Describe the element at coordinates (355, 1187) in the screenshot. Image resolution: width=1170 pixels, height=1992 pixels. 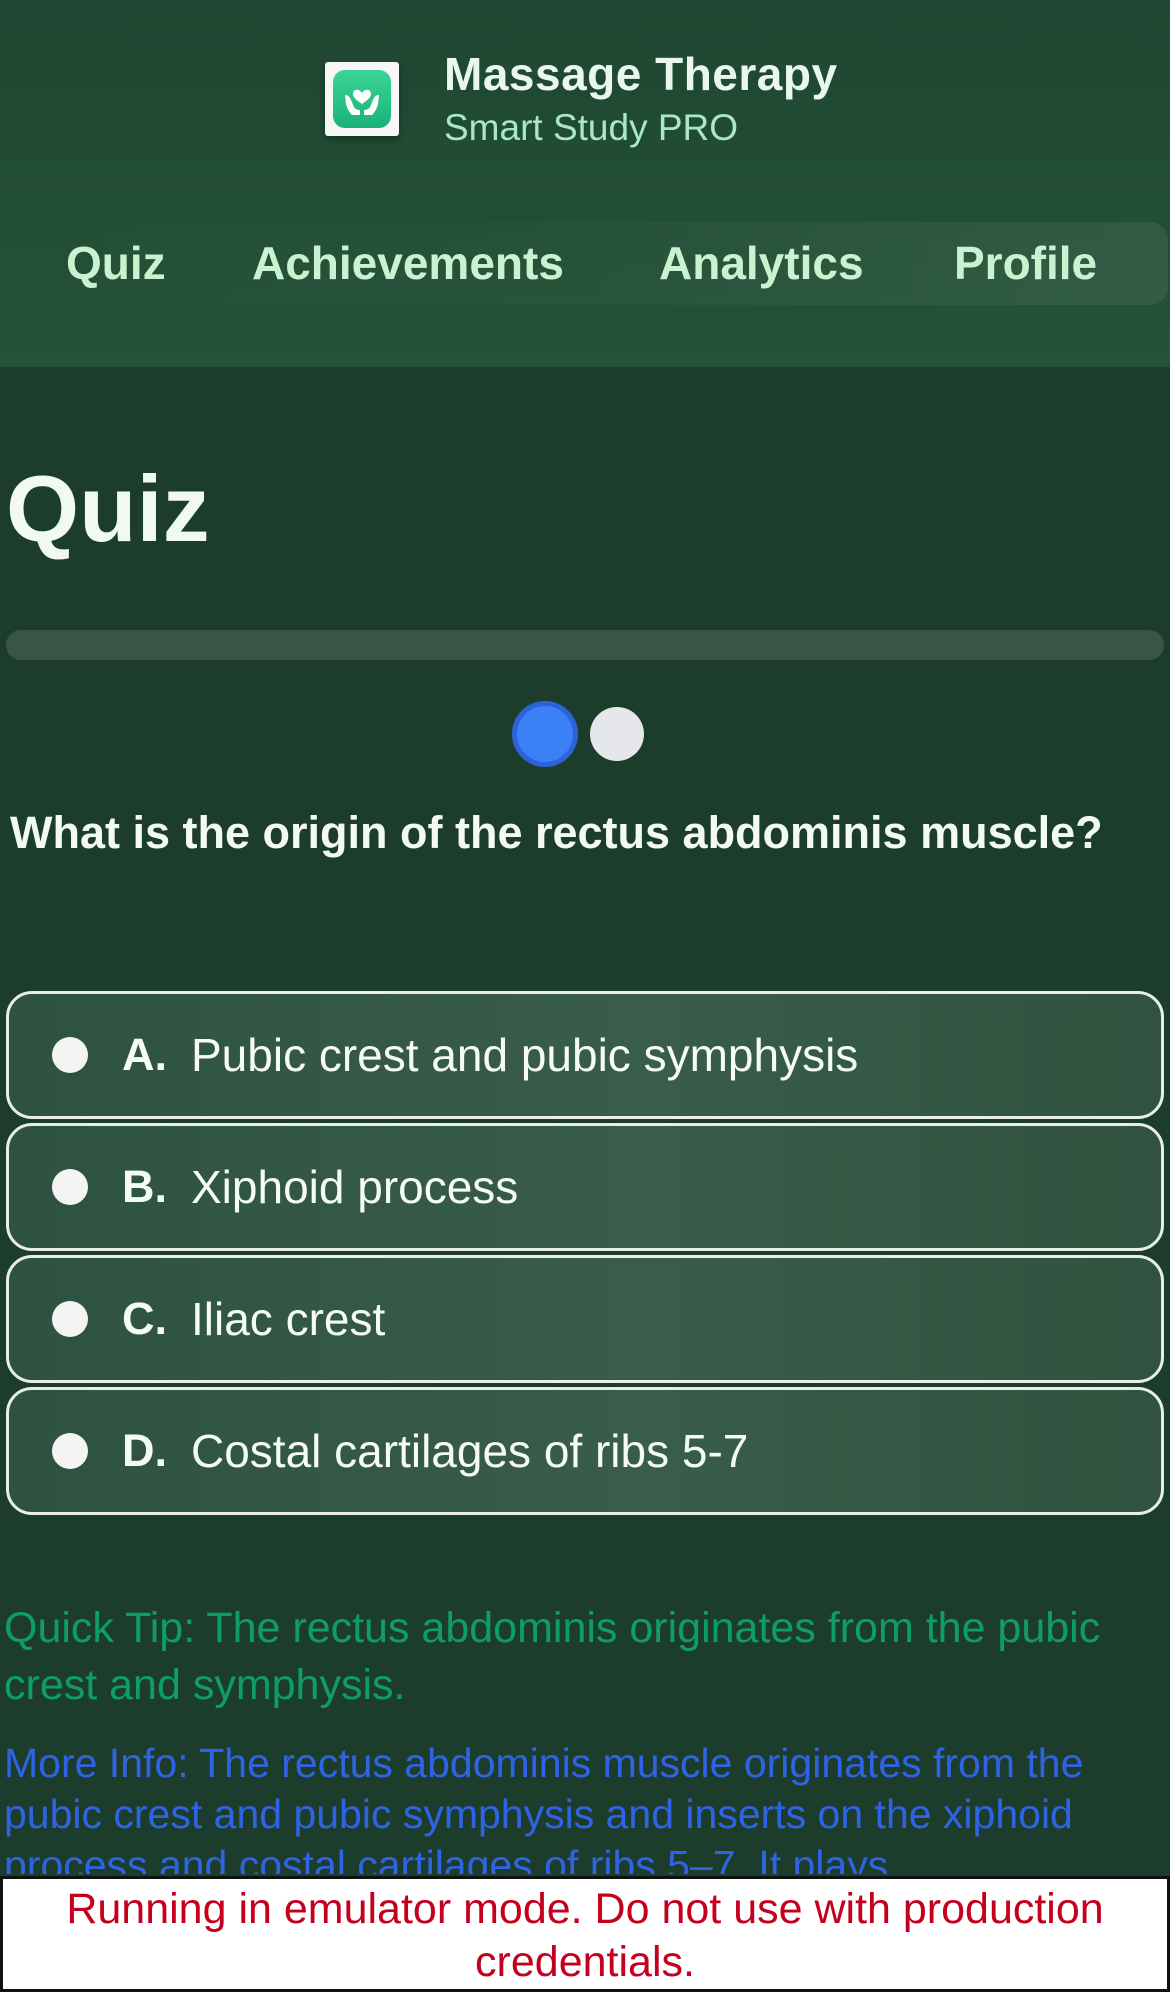
I see `option-text: Xiphoid process` at that location.